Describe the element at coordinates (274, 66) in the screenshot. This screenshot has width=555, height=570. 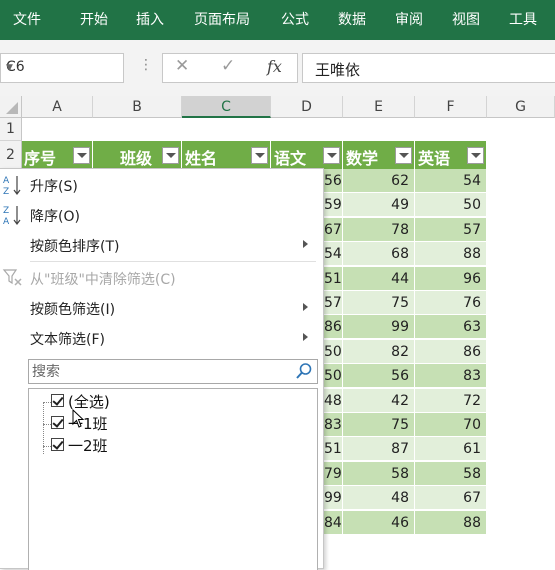
I see `insert-function-icon: fx` at that location.